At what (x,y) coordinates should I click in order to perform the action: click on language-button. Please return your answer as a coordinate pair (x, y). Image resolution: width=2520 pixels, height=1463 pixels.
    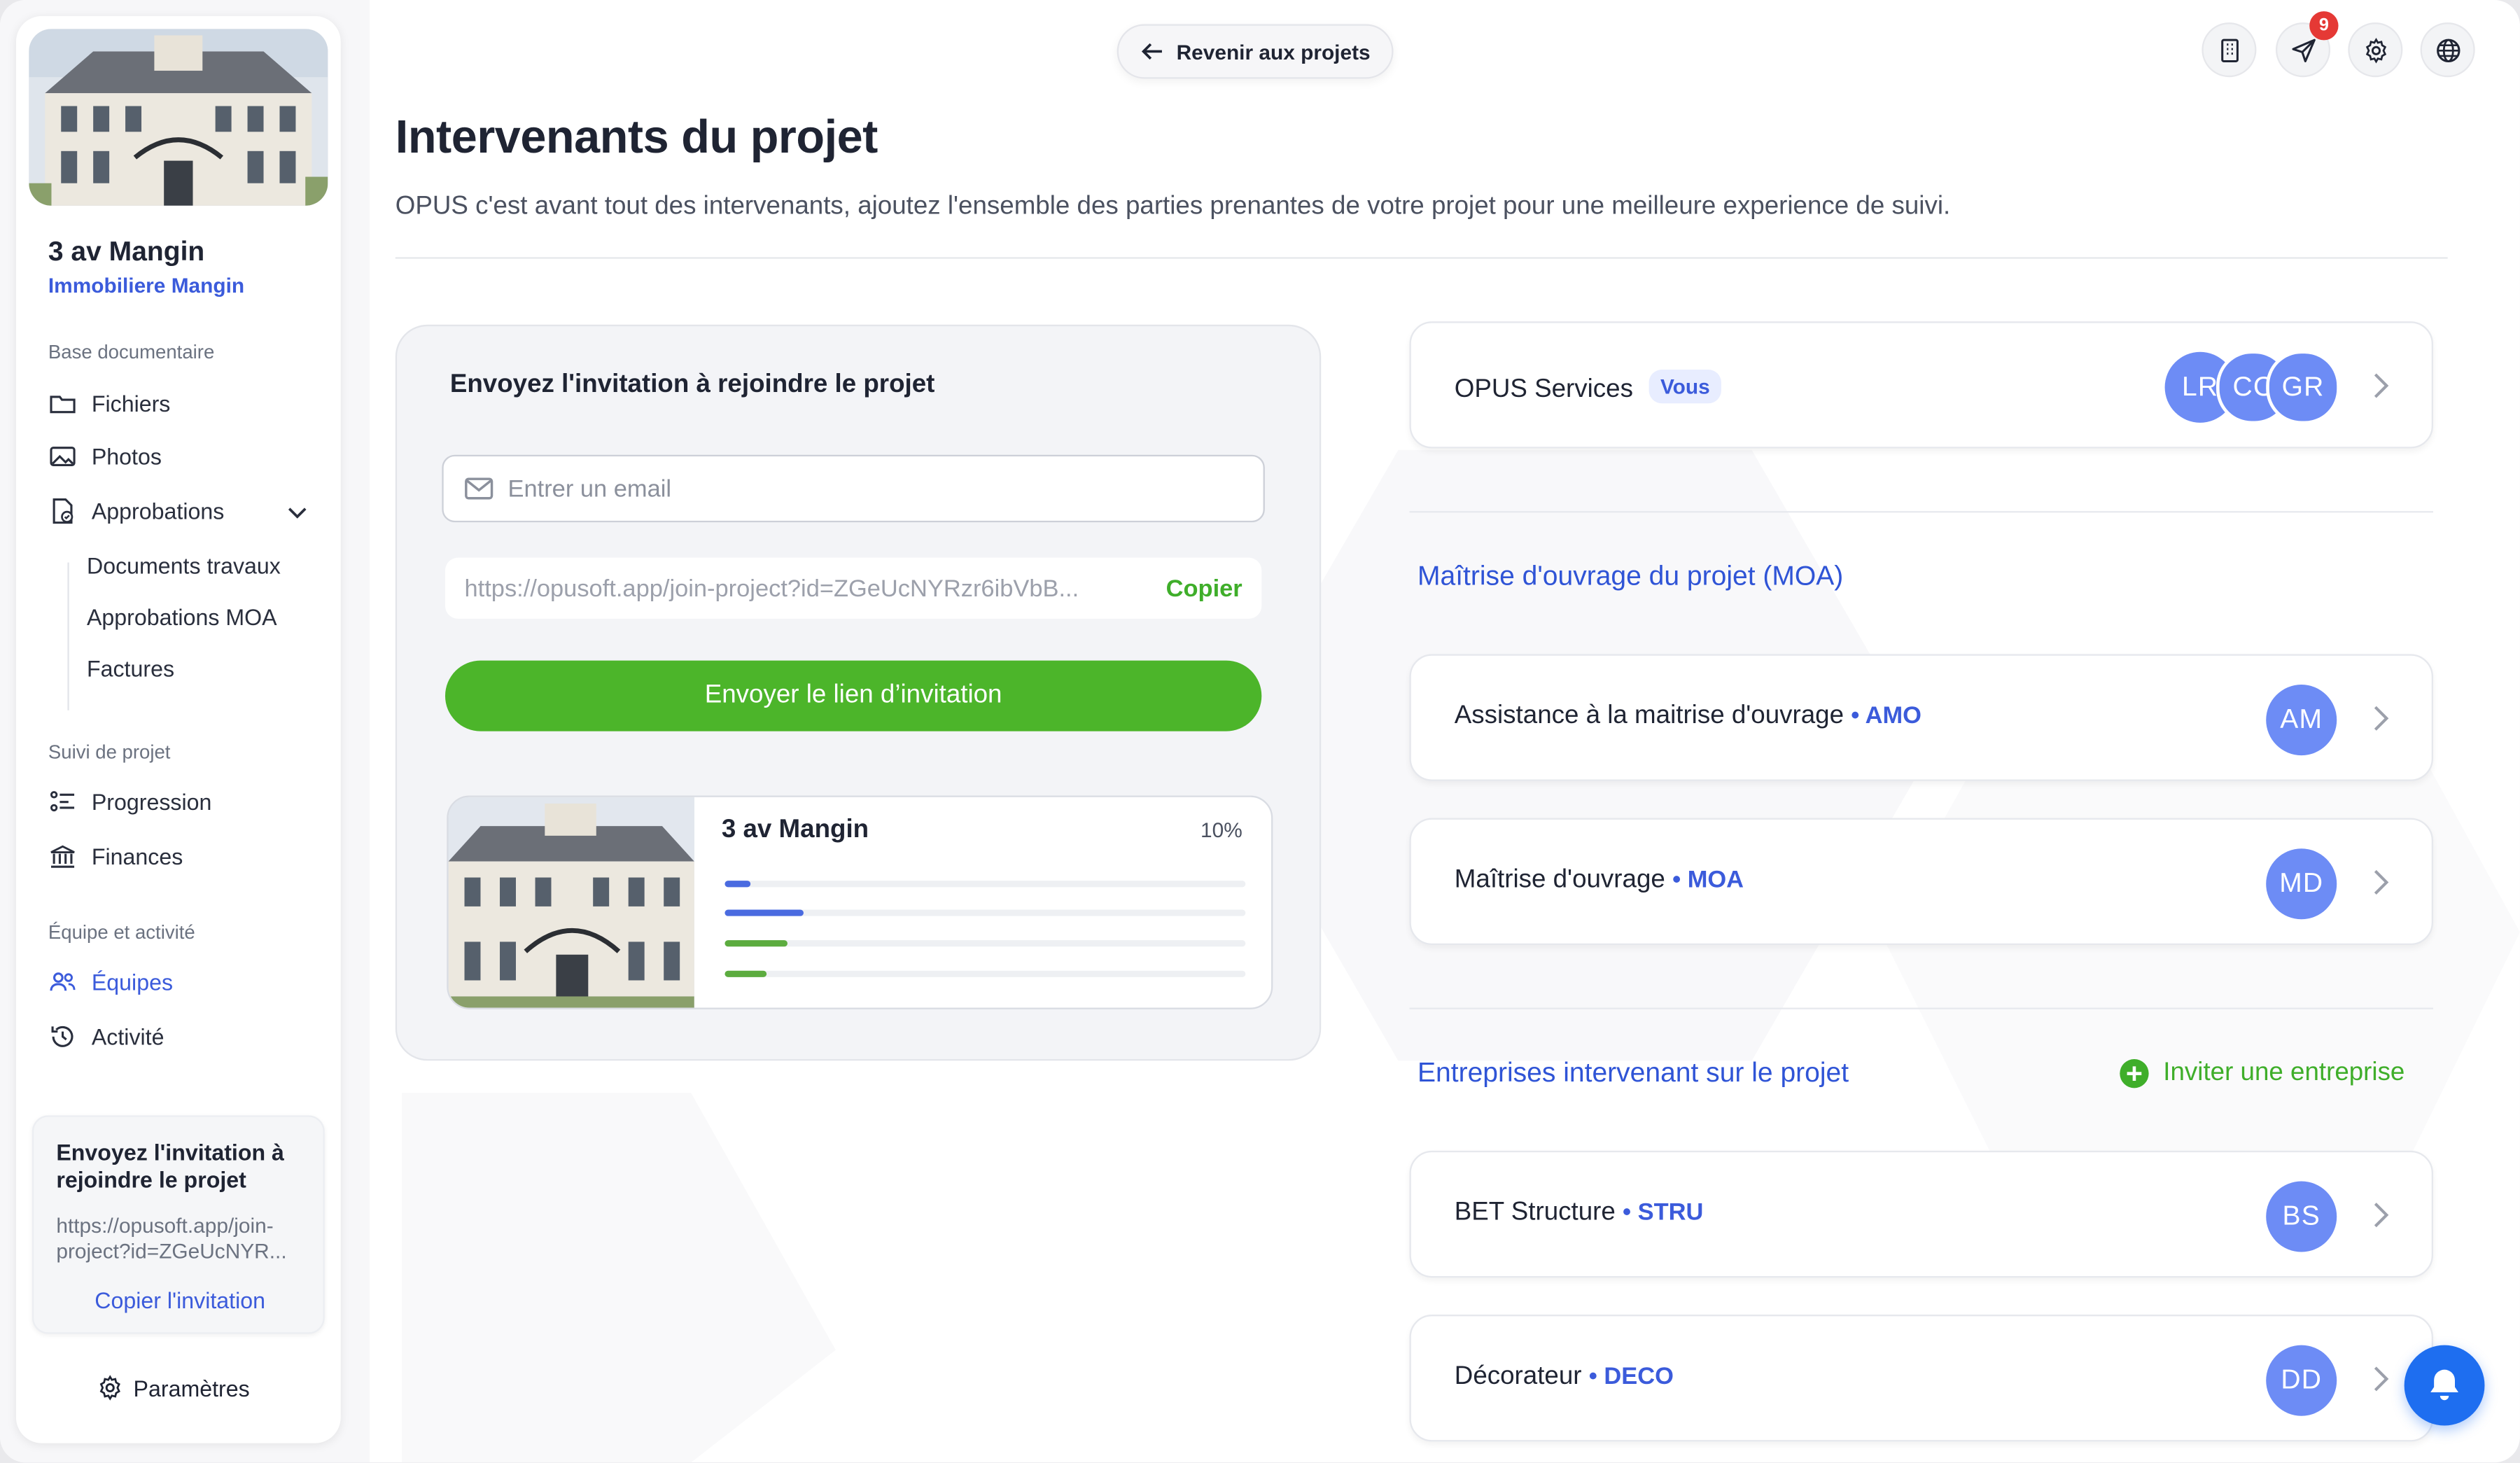
    Looking at the image, I should click on (2447, 50).